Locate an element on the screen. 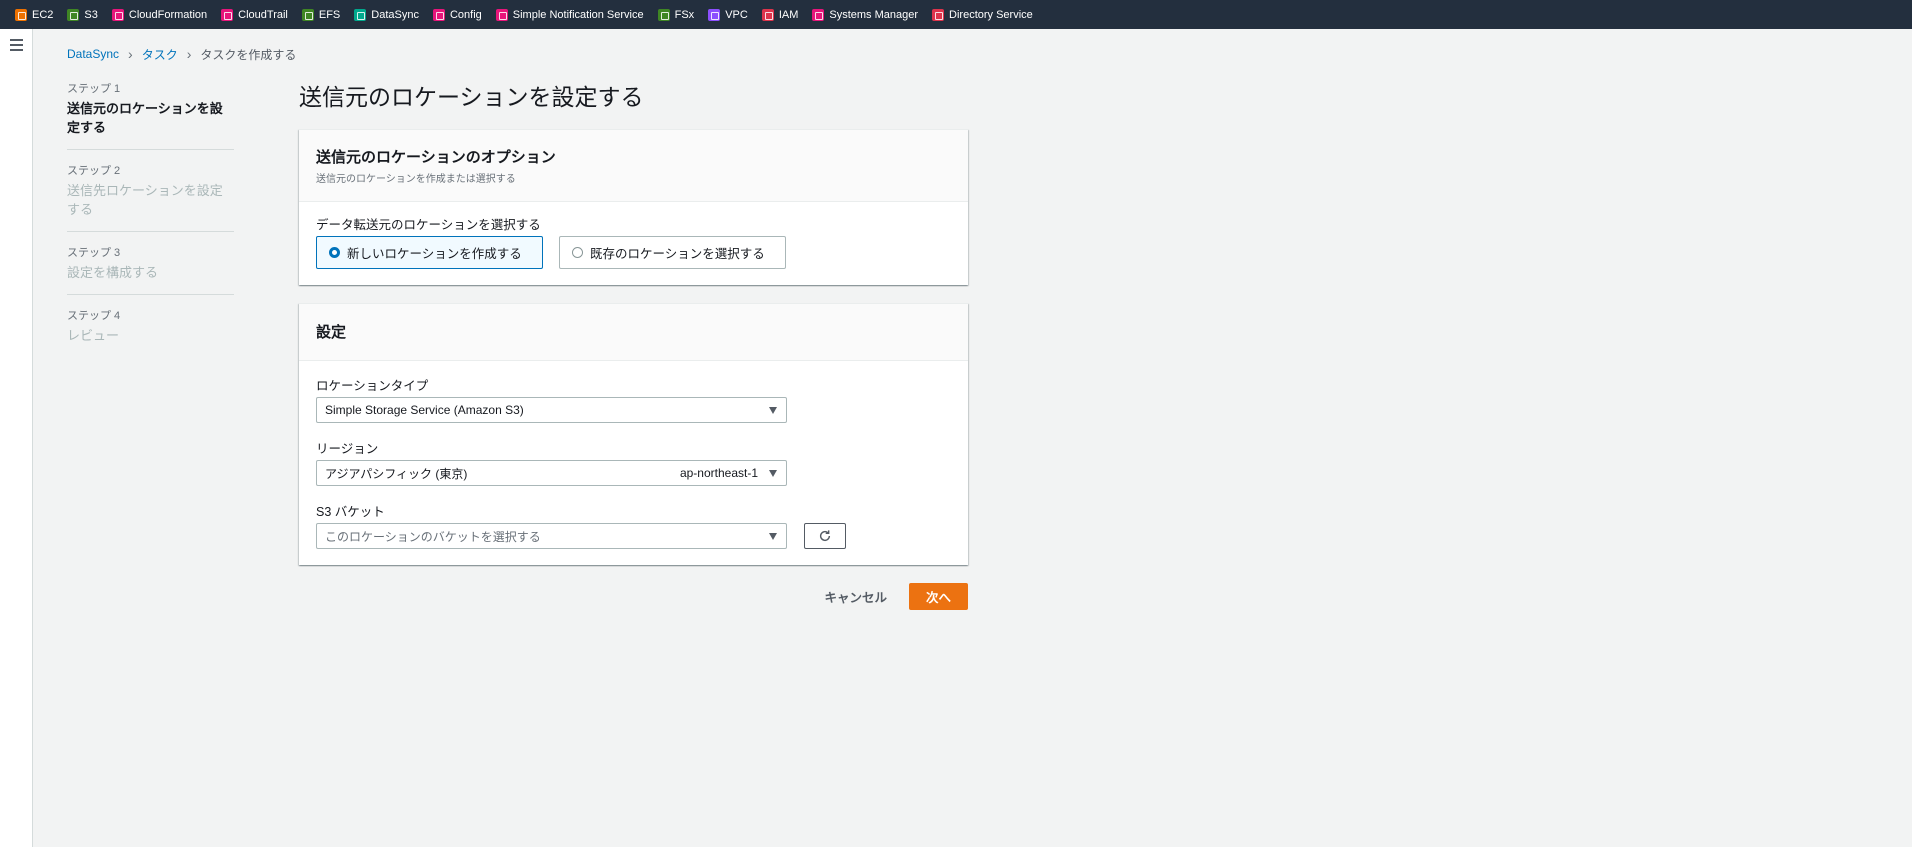 The image size is (1912, 847). page-title: 送信元のロケーションを設定する is located at coordinates (471, 97).